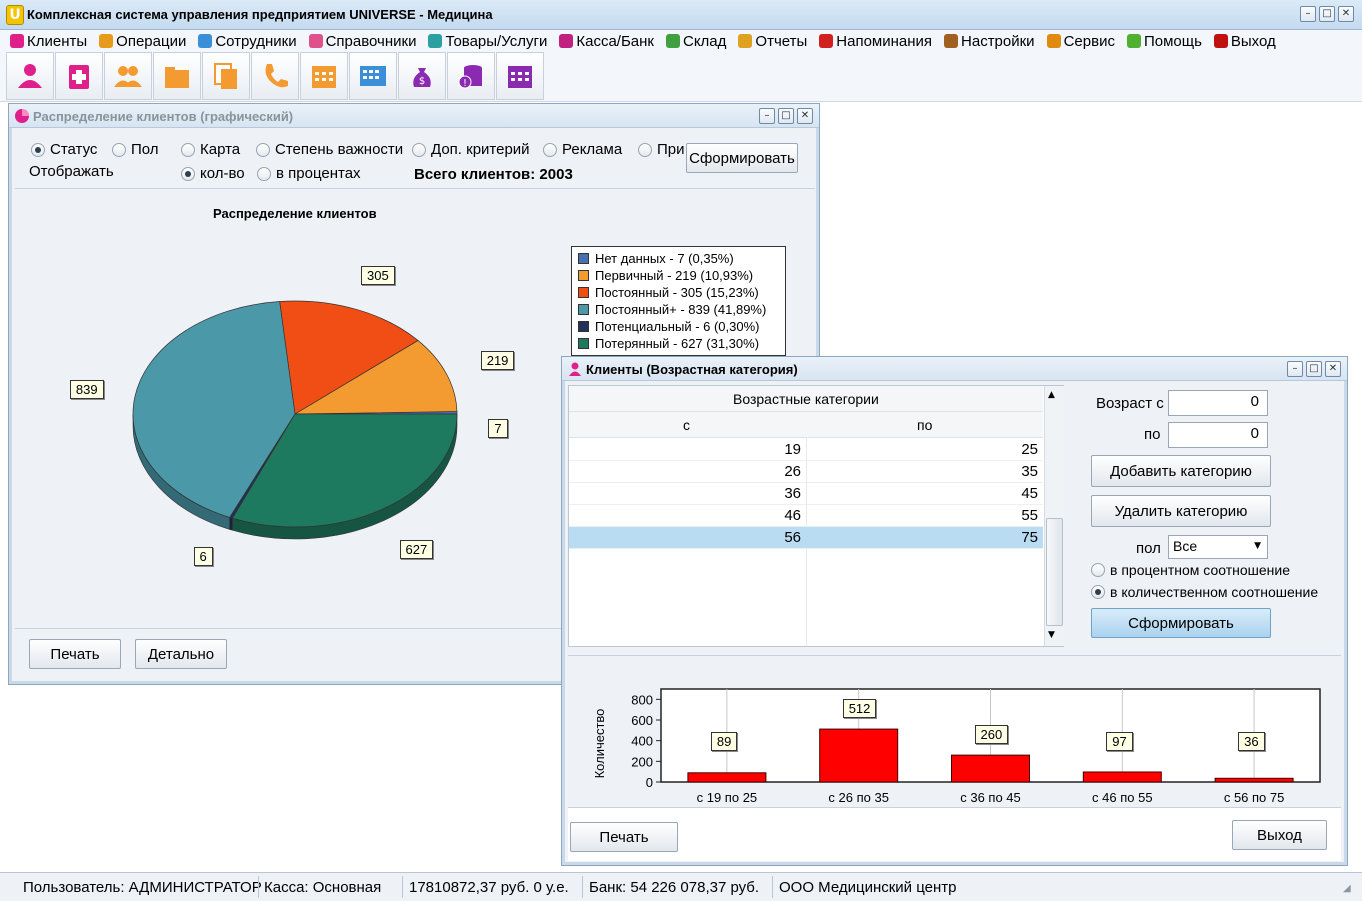  What do you see at coordinates (1244, 41) in the screenshot?
I see `menu-item-exit: Выход` at bounding box center [1244, 41].